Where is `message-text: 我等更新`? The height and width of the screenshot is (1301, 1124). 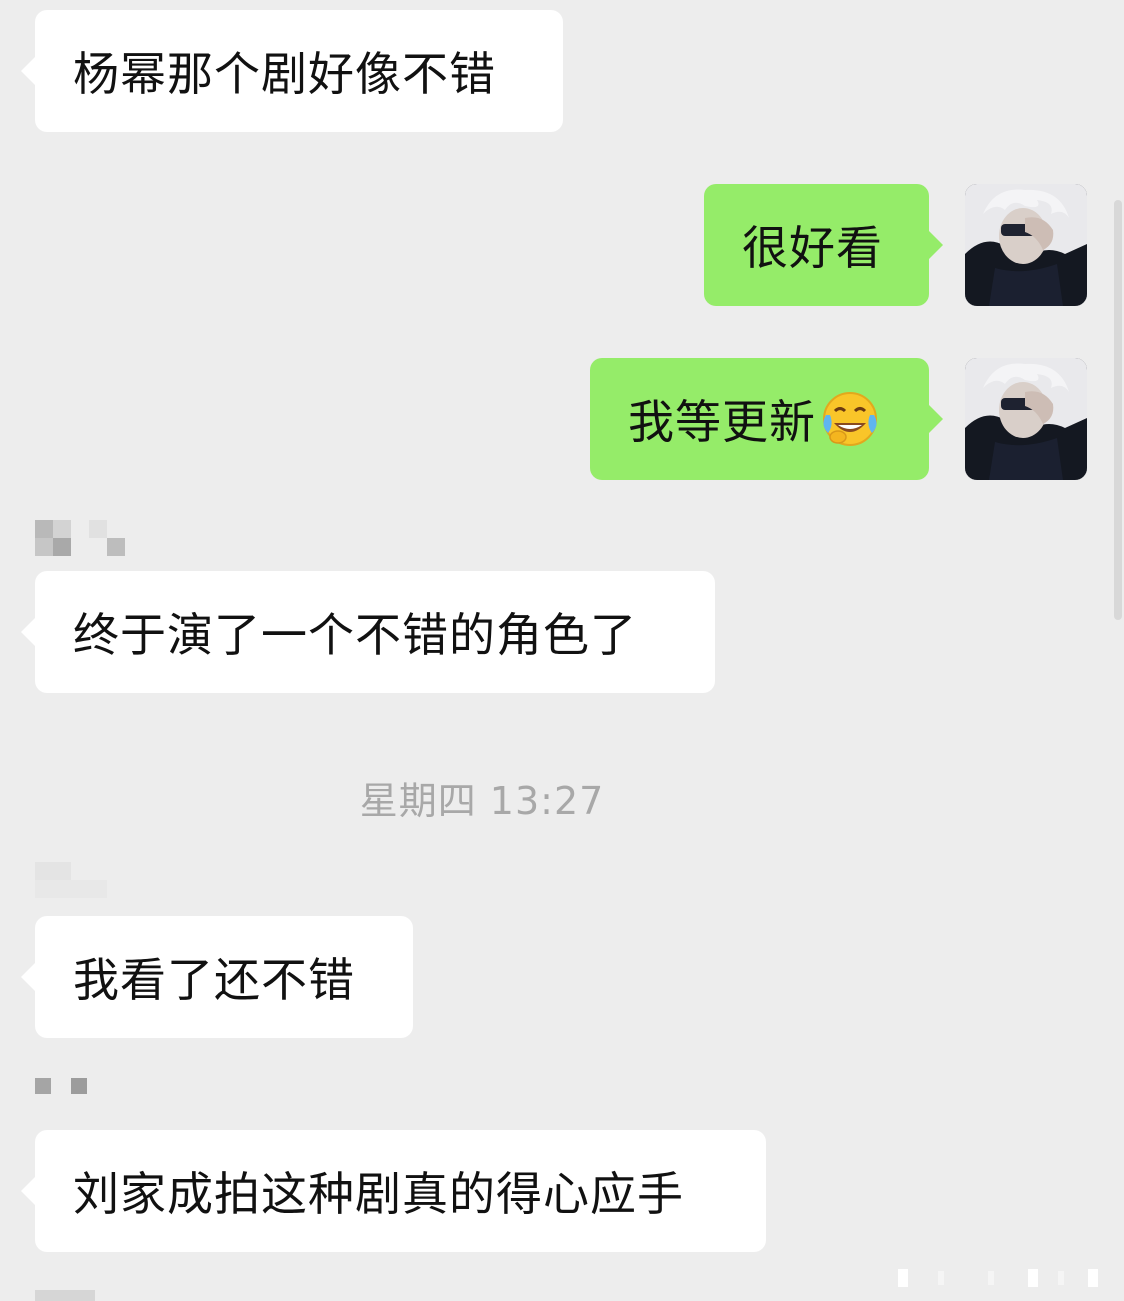 message-text: 我等更新 is located at coordinates (722, 422).